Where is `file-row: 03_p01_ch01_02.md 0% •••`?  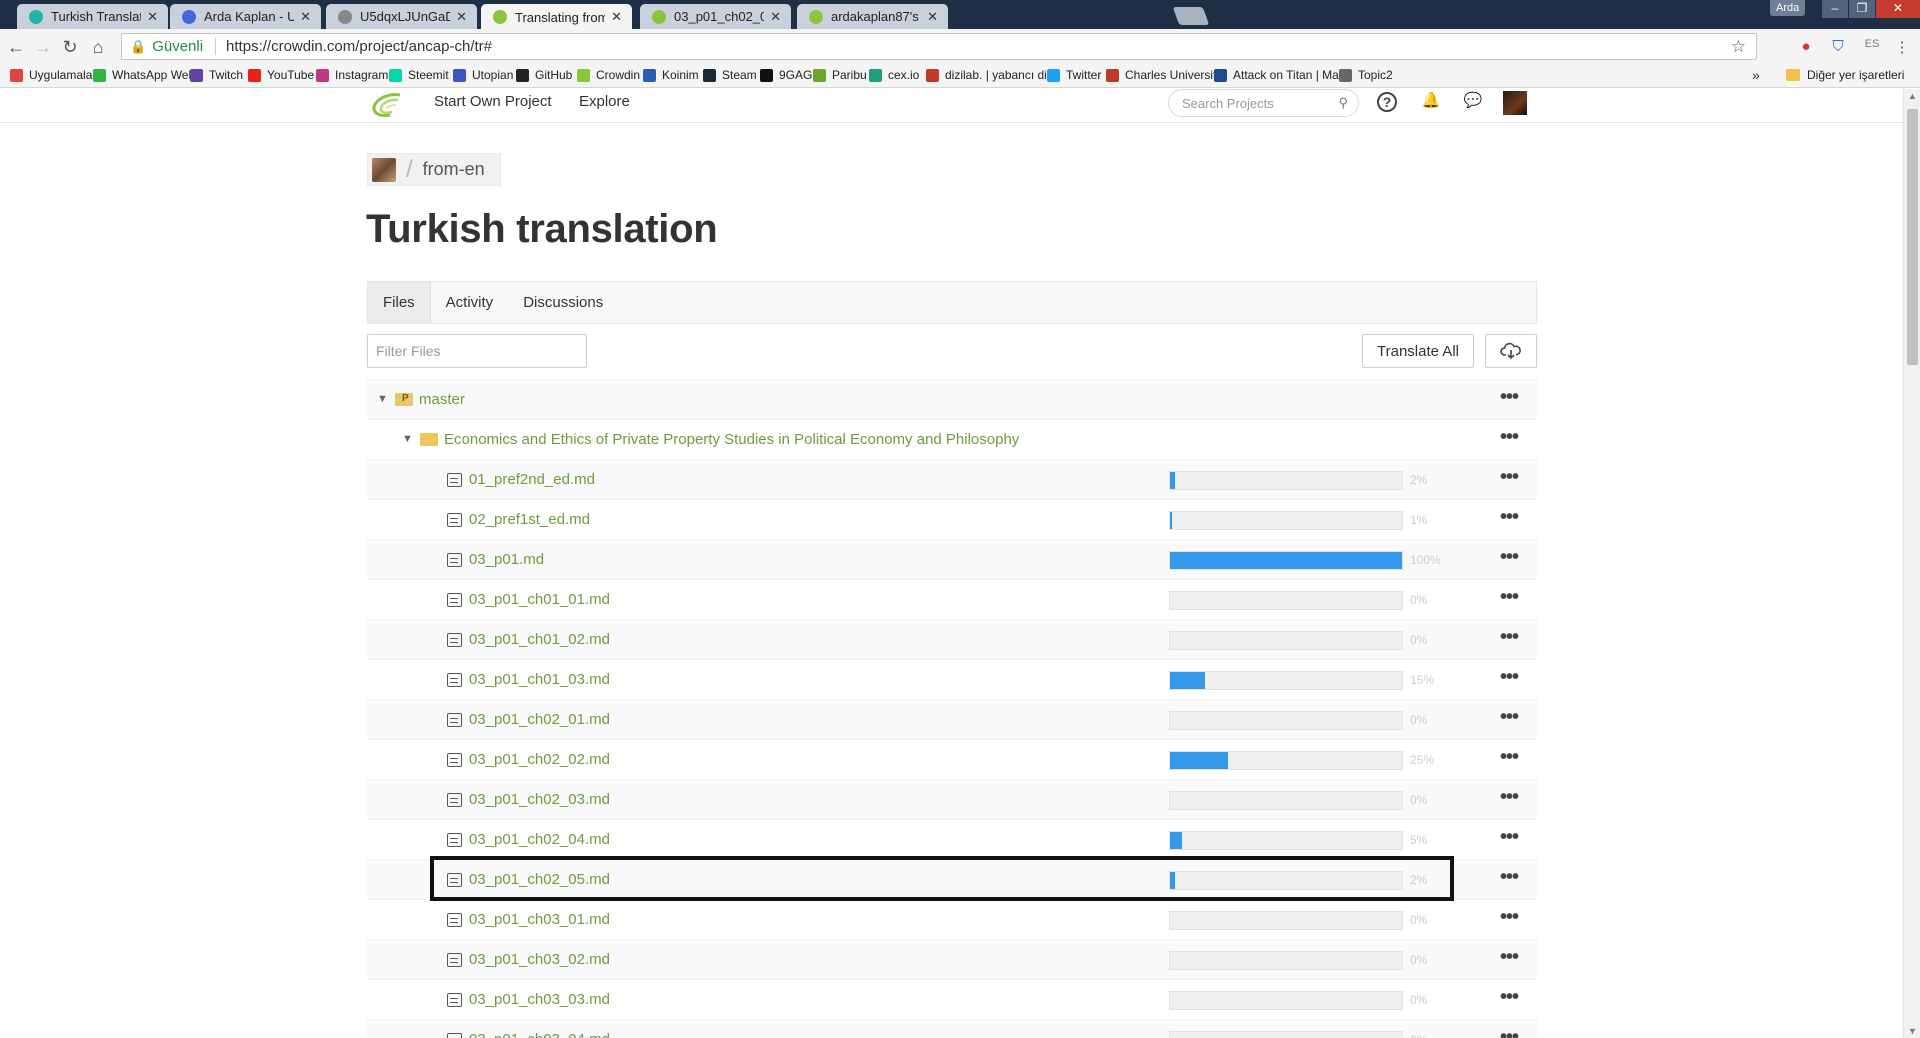 file-row: 03_p01_ch01_02.md 0% ••• is located at coordinates (952, 639).